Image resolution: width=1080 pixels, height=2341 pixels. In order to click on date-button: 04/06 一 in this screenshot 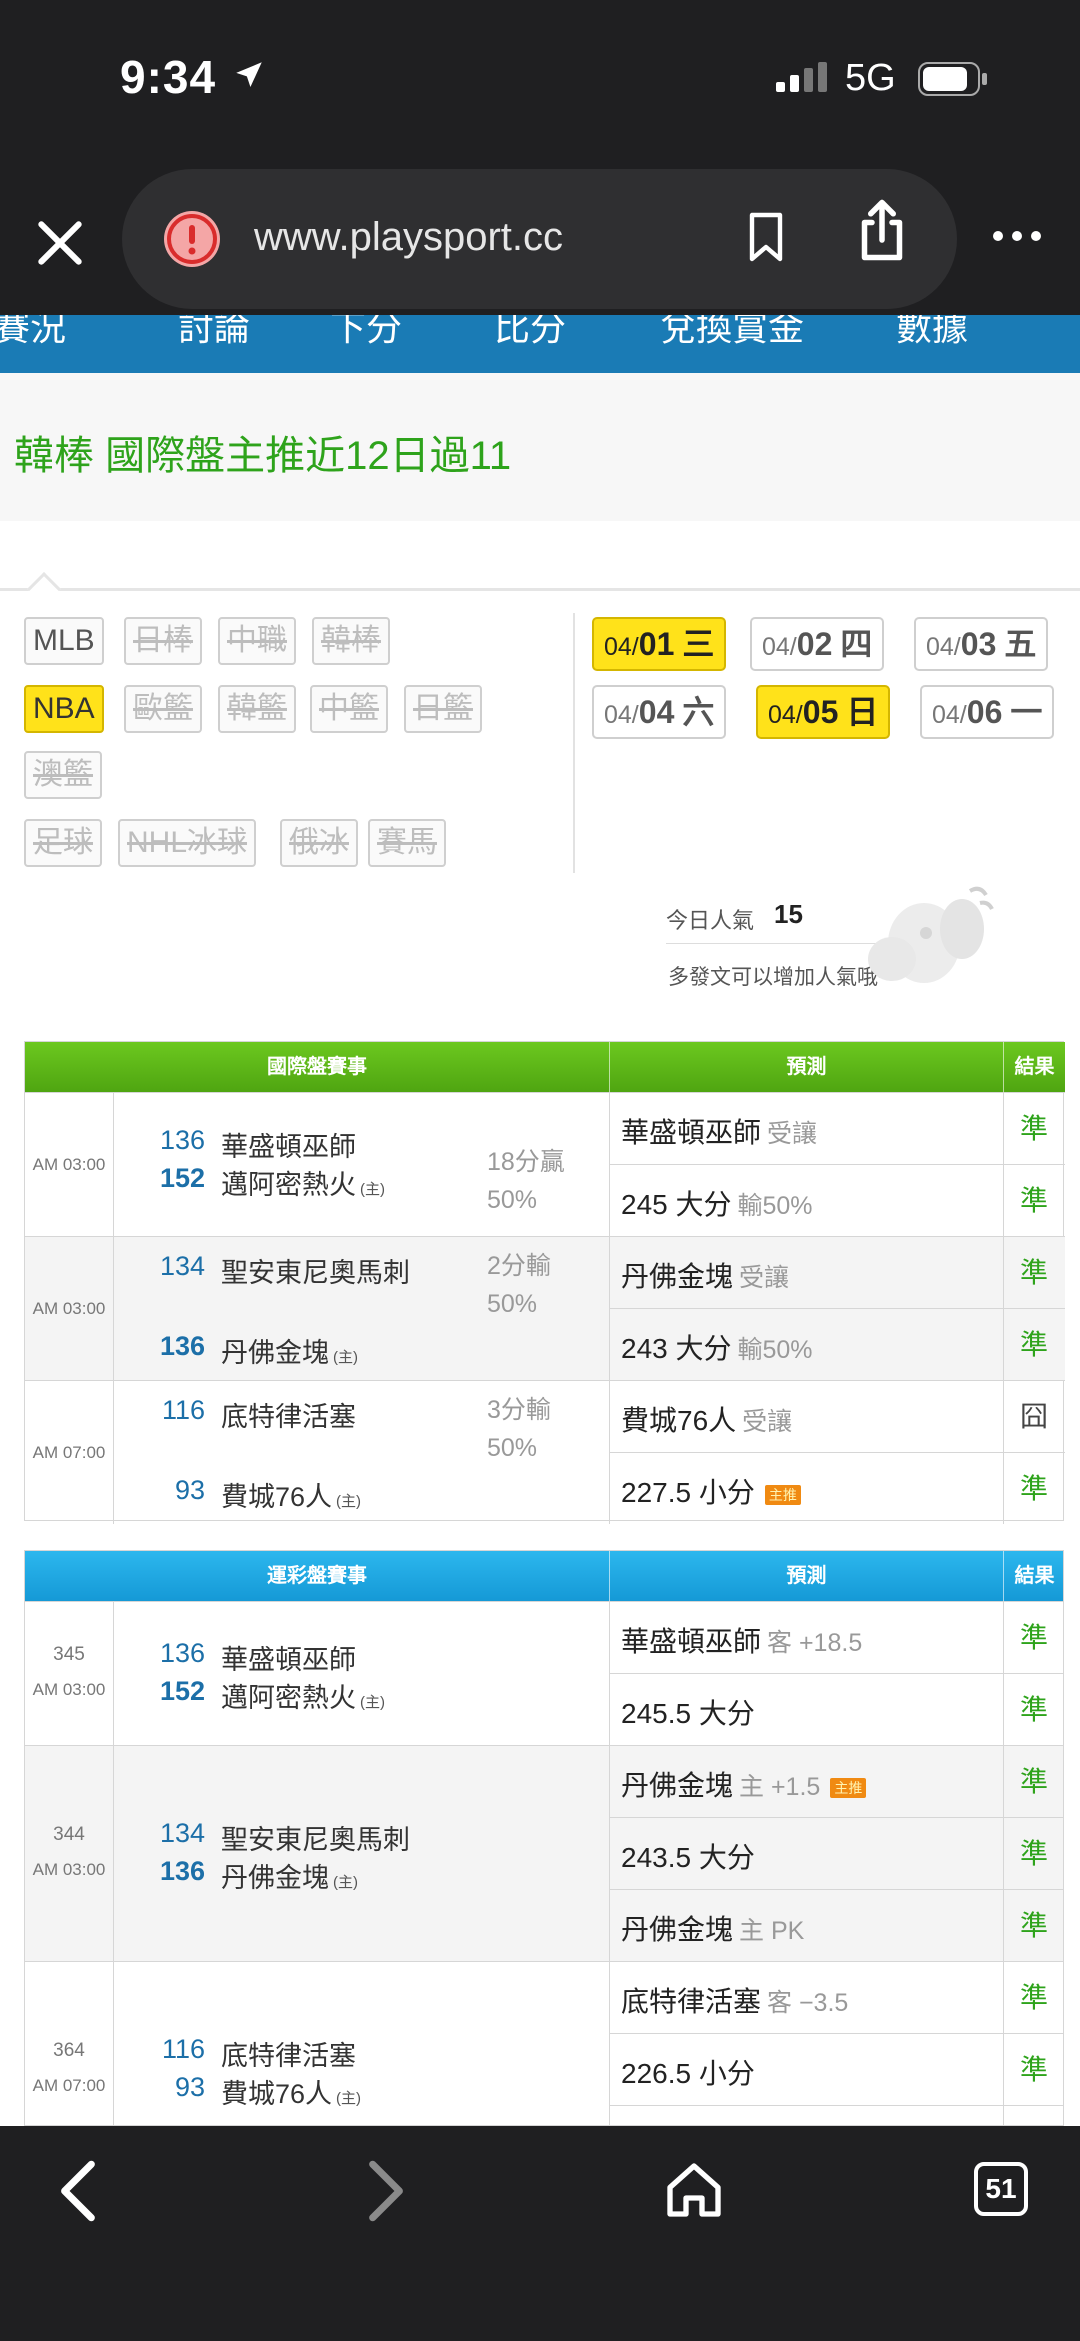, I will do `click(987, 712)`.